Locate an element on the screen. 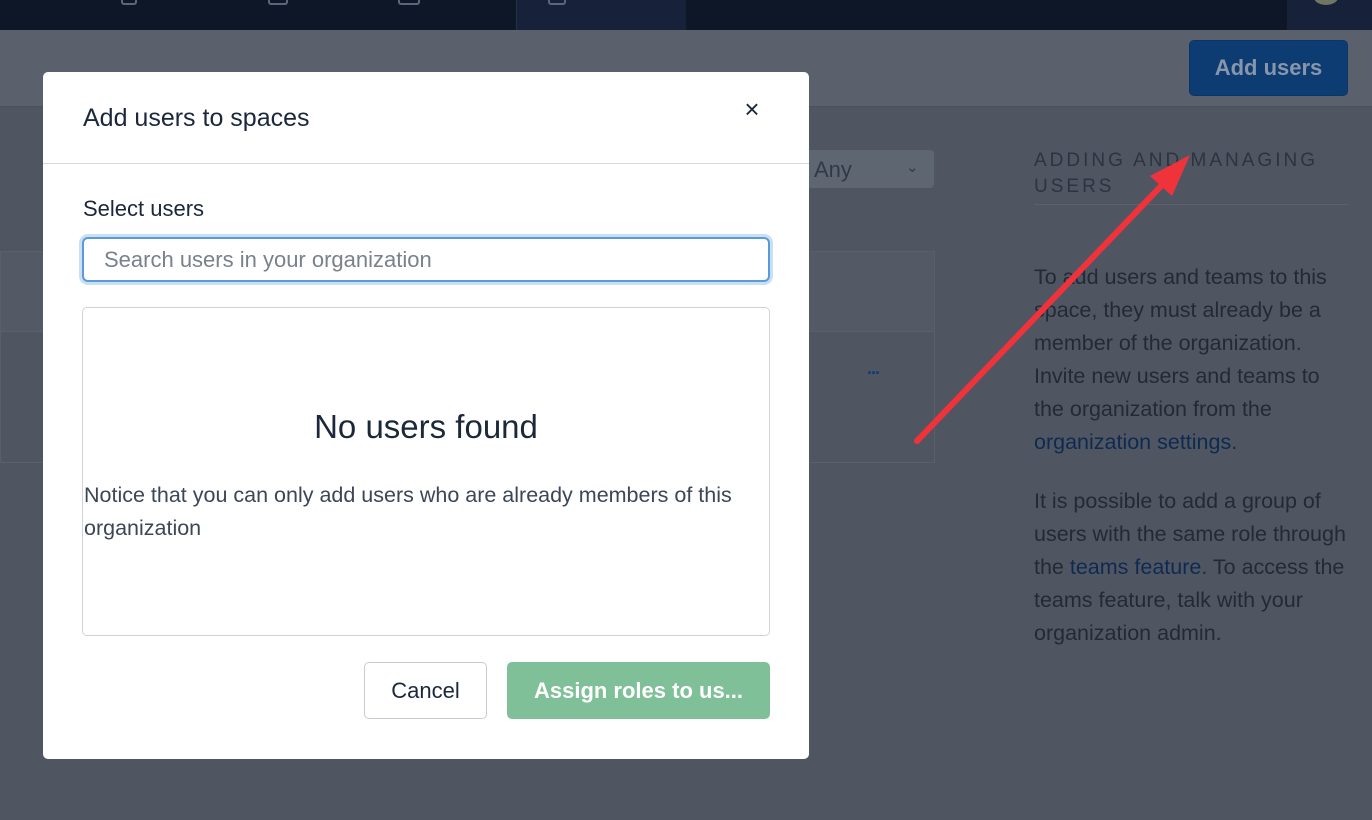 Image resolution: width=1372 pixels, height=820 pixels. close-icon: × is located at coordinates (752, 109).